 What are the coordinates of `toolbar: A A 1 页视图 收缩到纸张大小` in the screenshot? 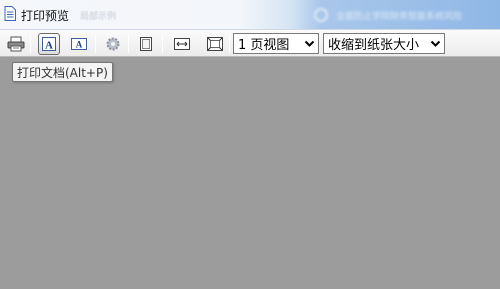 It's located at (250, 43).